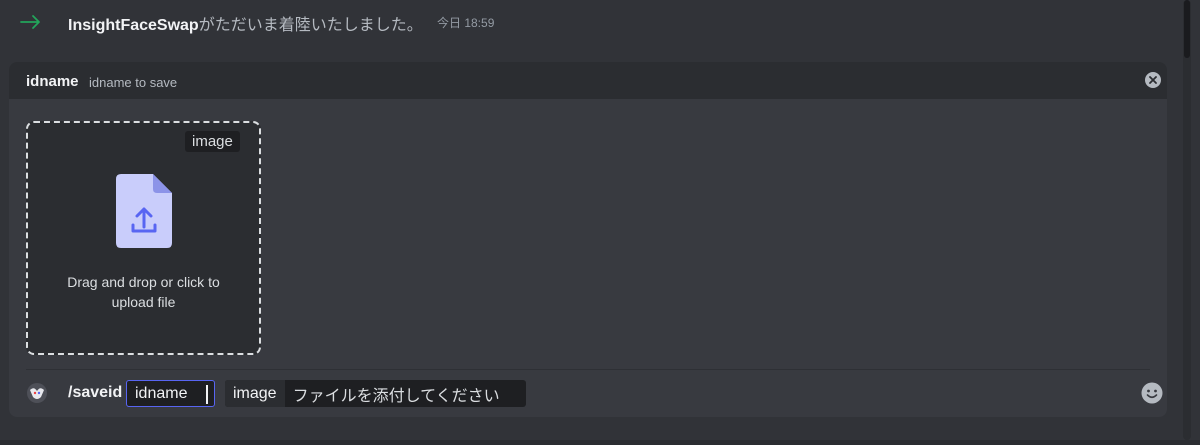 This screenshot has height=445, width=1200. What do you see at coordinates (588, 369) in the screenshot?
I see `divider` at bounding box center [588, 369].